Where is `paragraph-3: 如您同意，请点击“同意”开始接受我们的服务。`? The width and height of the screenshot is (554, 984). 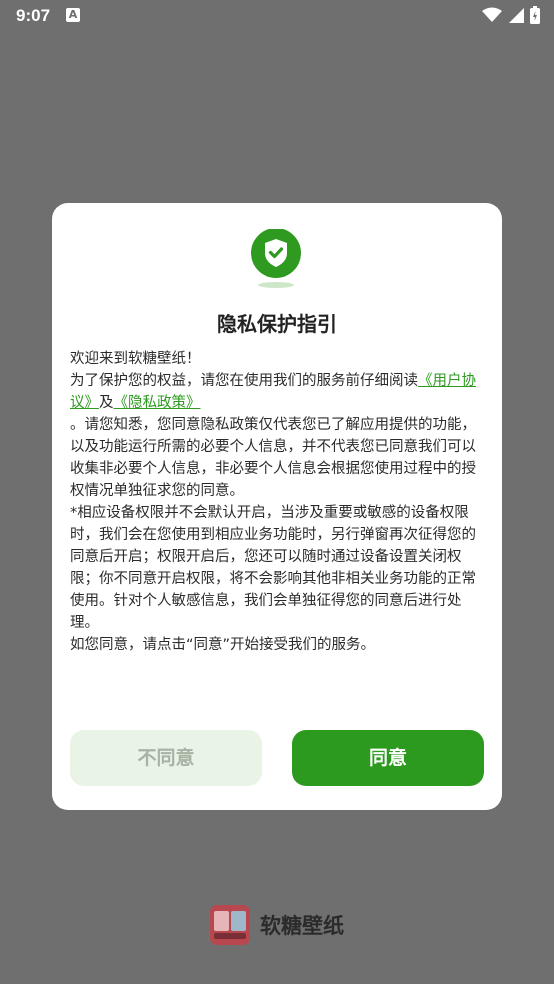
paragraph-3: 如您同意，请点击“同意”开始接受我们的服务。 is located at coordinates (223, 645).